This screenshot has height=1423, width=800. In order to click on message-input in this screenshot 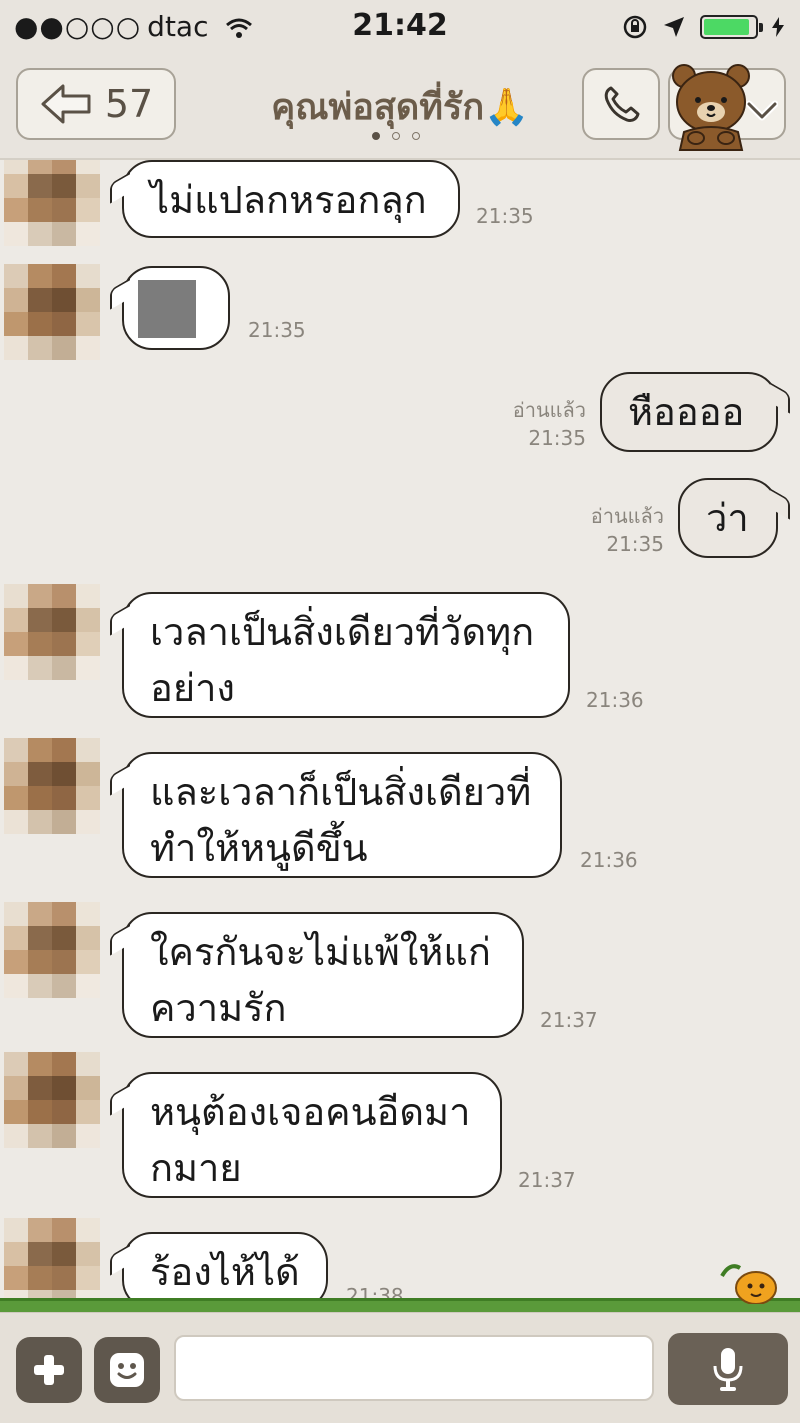, I will do `click(414, 1368)`.